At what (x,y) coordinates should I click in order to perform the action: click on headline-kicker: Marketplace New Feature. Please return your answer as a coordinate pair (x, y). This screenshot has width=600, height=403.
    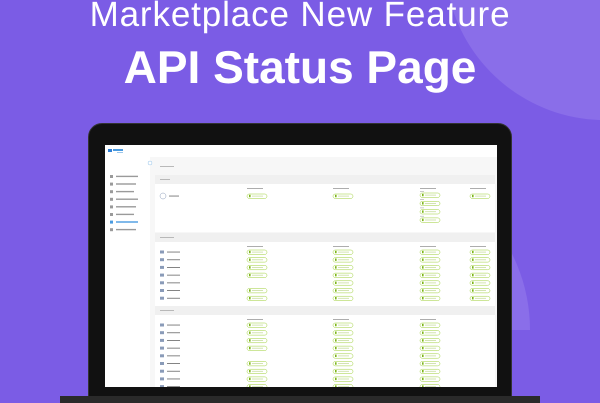
    Looking at the image, I should click on (300, 16).